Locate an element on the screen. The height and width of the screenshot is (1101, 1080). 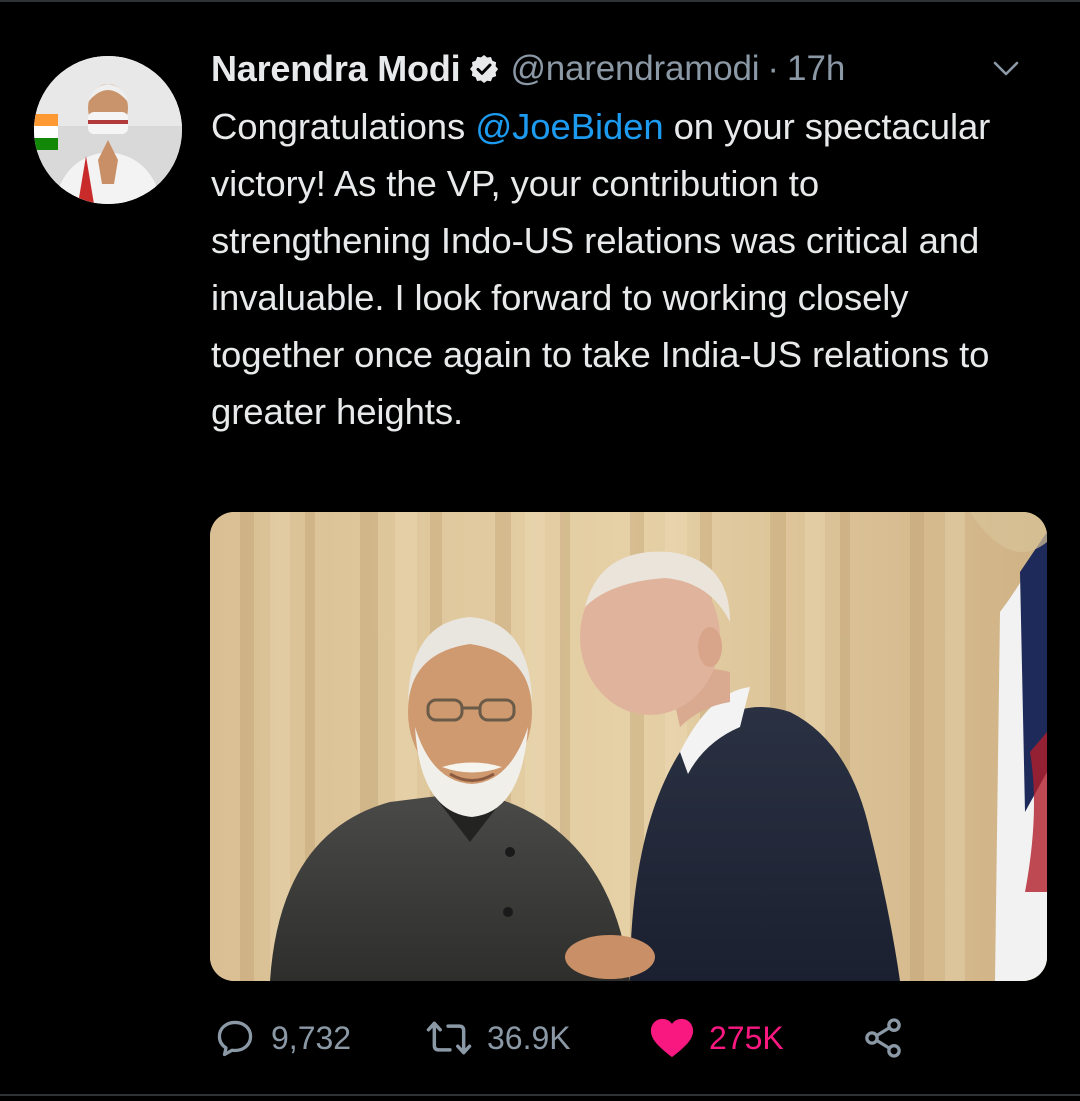
verified-badge-icon is located at coordinates (484, 69).